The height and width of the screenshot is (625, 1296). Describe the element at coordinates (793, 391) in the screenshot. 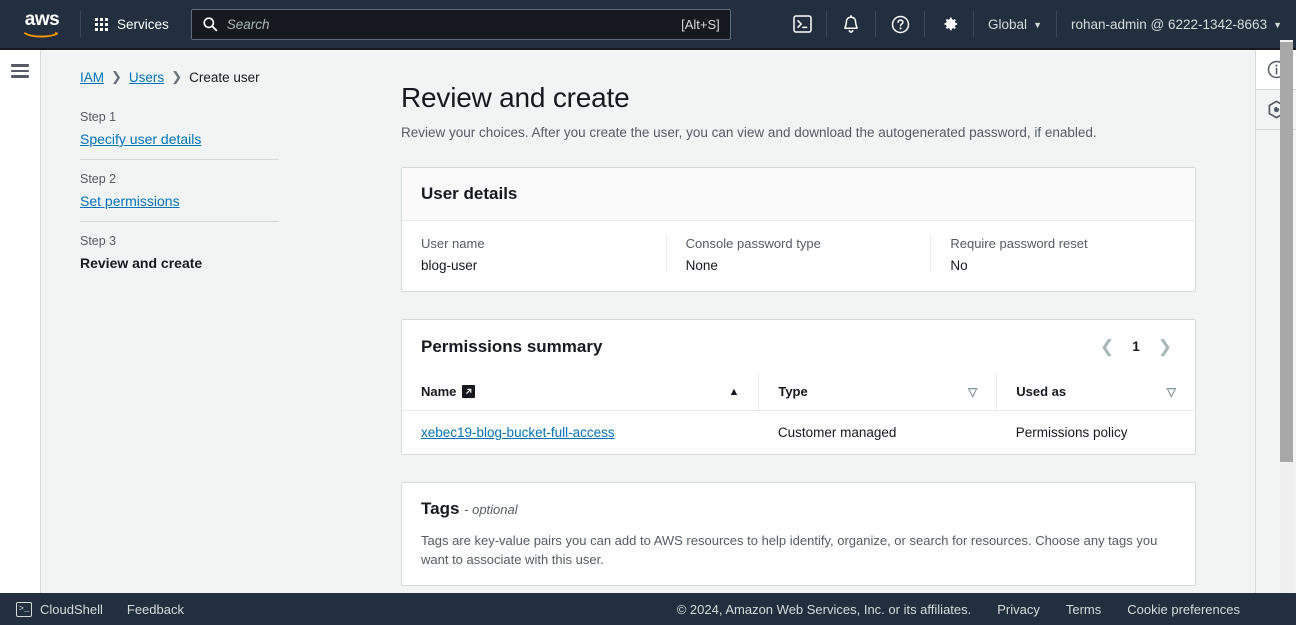

I see `column-label: Type` at that location.